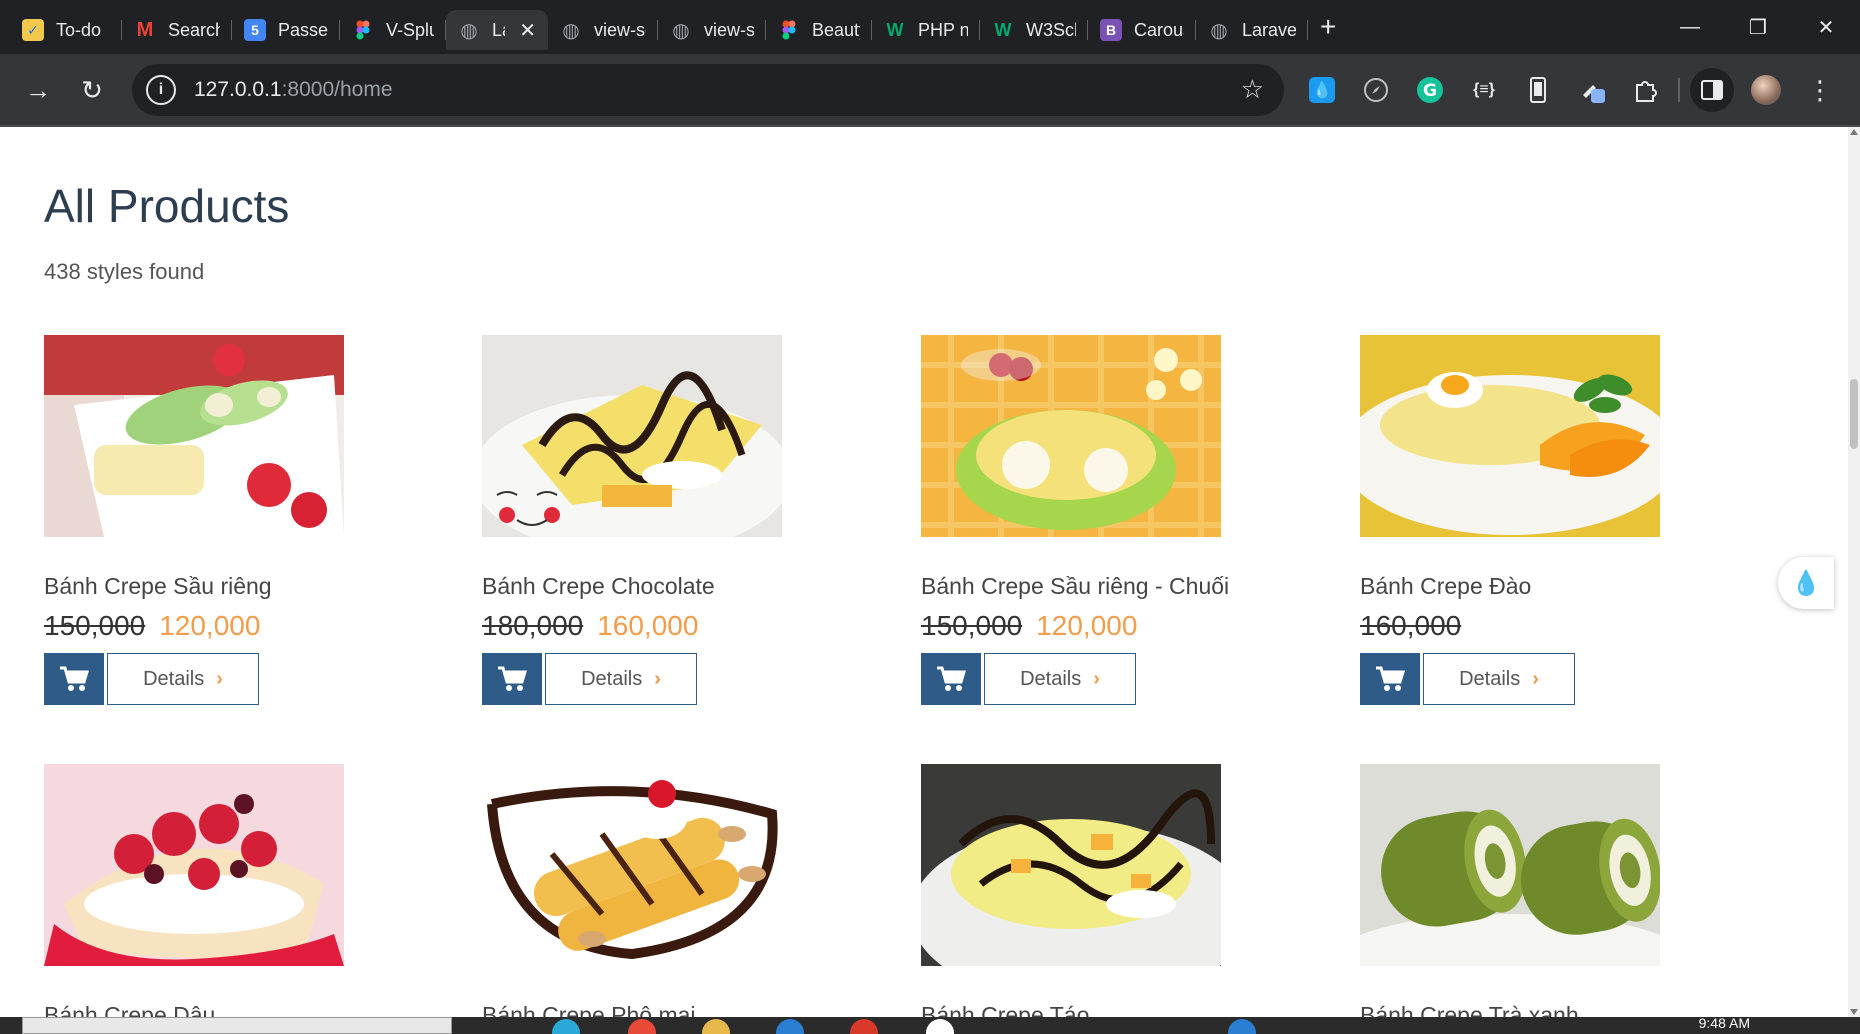 The image size is (1860, 1034). I want to click on product-name: Bánh Crepe Sầu riêng - Chuối, so click(1075, 586).